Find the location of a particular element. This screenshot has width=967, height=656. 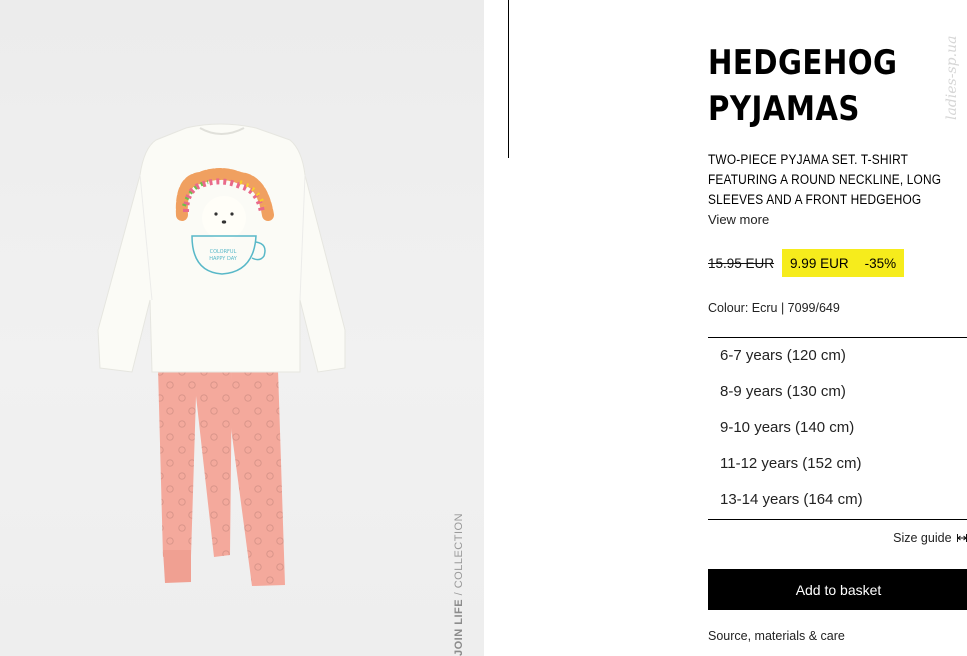

source-materials-care-link: Source, materials & care is located at coordinates (776, 636).